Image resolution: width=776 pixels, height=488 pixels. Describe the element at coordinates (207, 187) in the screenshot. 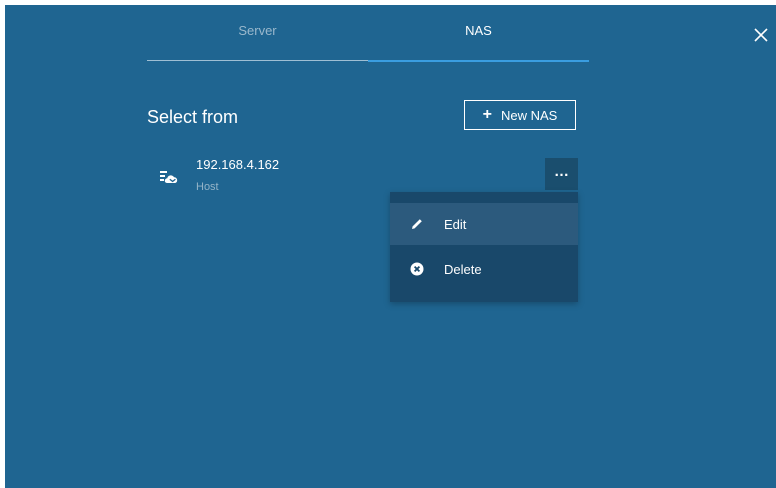

I see `nas-role: Host` at that location.